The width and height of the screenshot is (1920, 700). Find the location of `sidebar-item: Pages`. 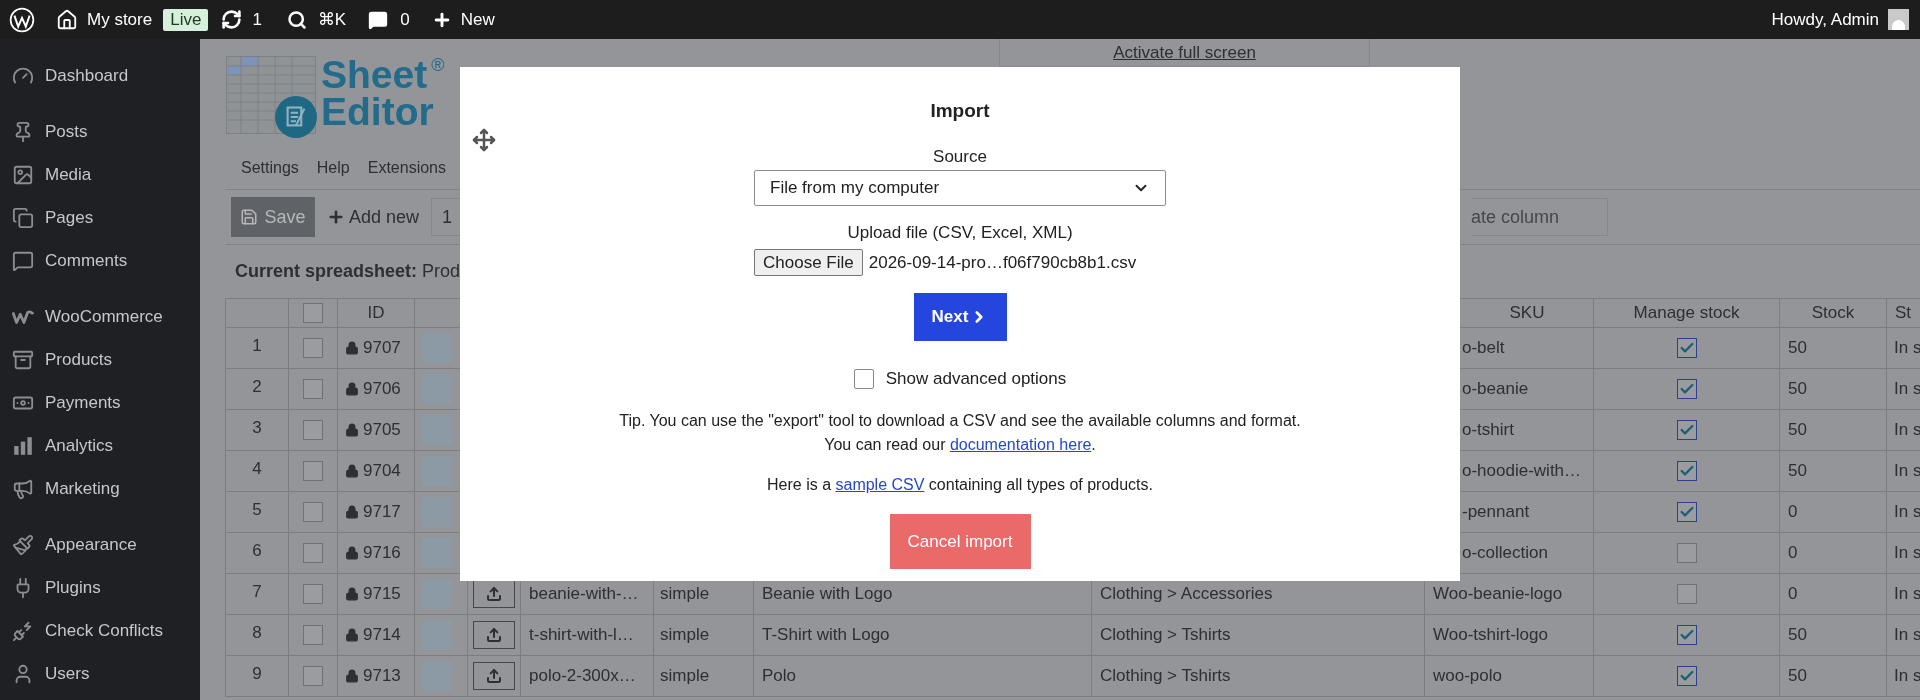

sidebar-item: Pages is located at coordinates (100, 217).